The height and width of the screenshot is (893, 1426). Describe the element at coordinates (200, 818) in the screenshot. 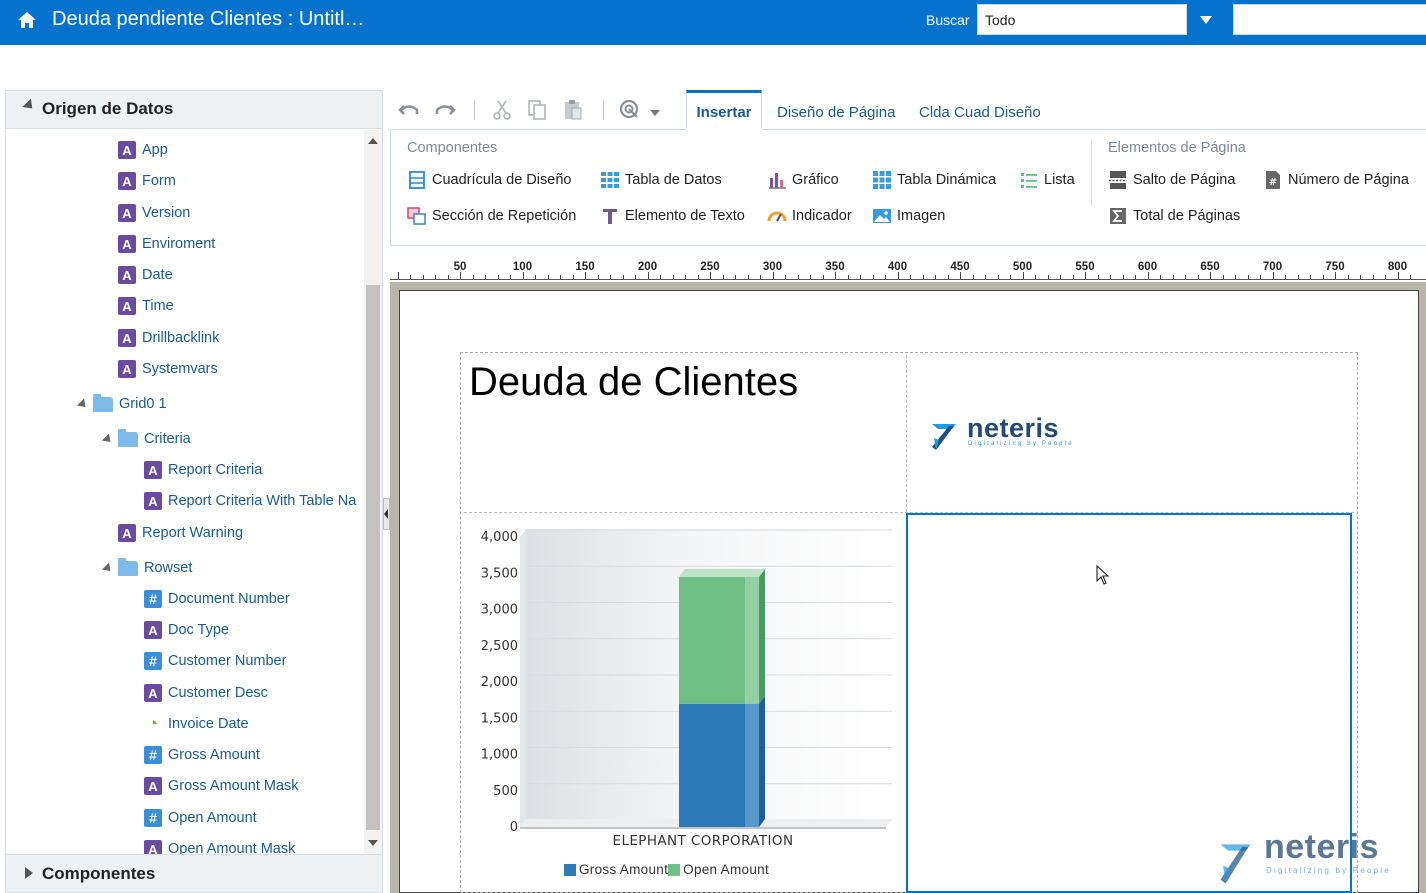

I see `tree-item: # Open Amount` at that location.